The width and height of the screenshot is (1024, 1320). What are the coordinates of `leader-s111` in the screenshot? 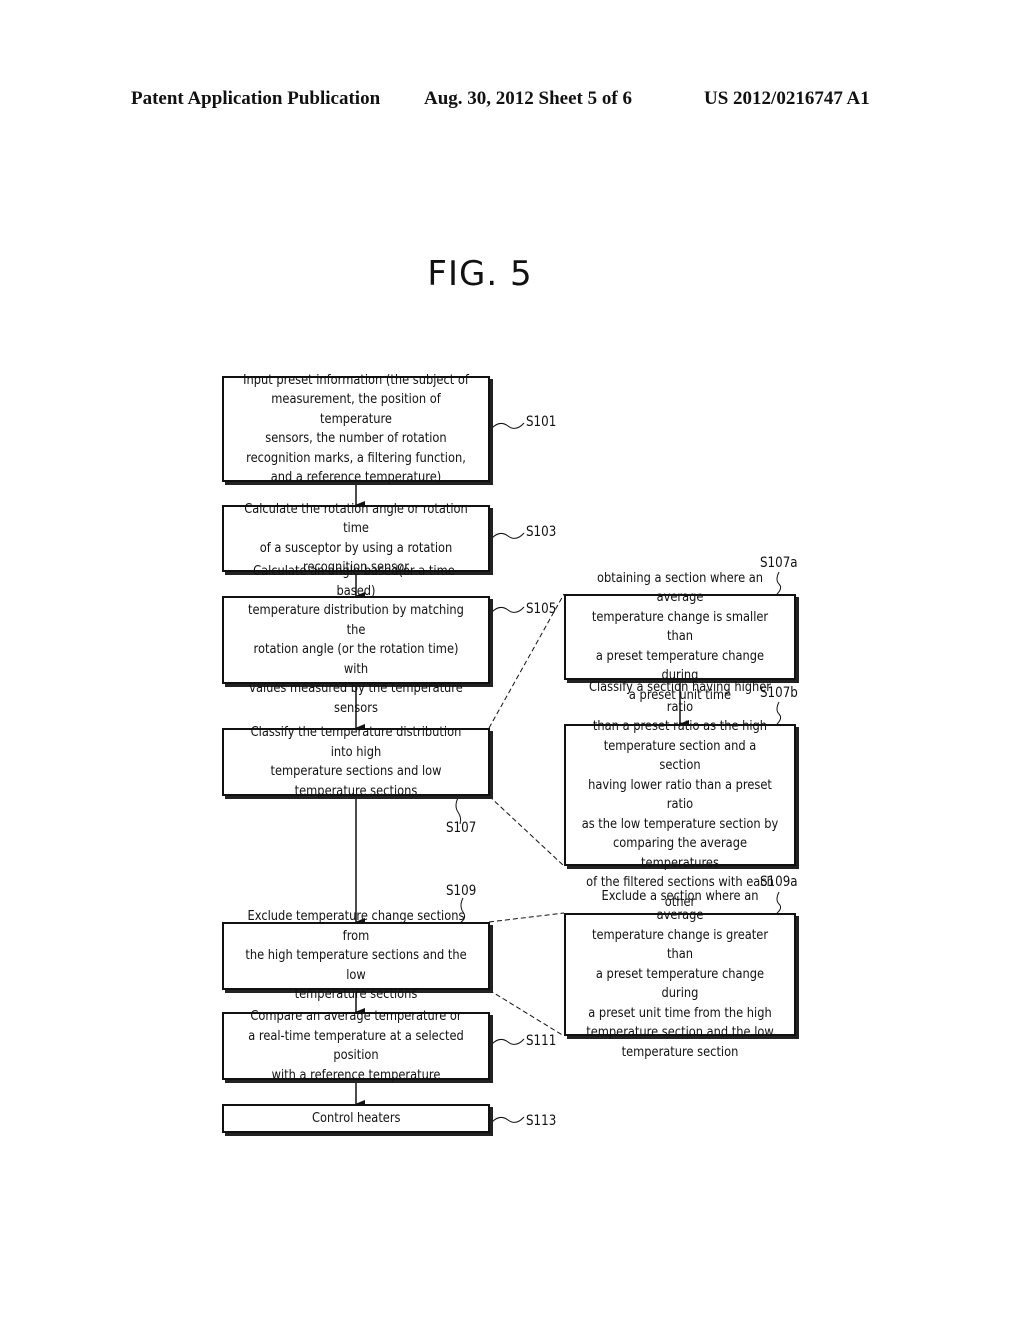 It's located at (508, 1041).